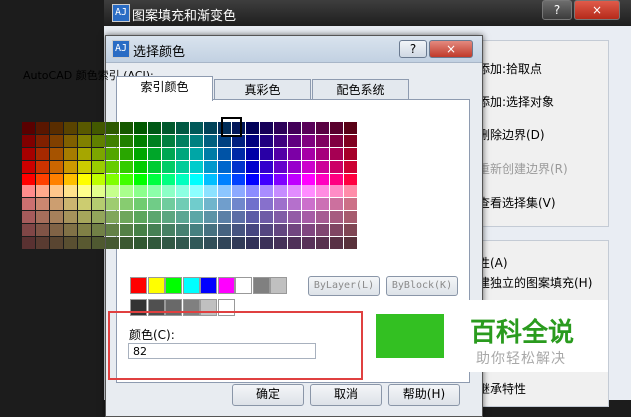 The height and width of the screenshot is (417, 631). What do you see at coordinates (517, 202) in the screenshot?
I see `view-selections-button: 查看选择集(V)` at bounding box center [517, 202].